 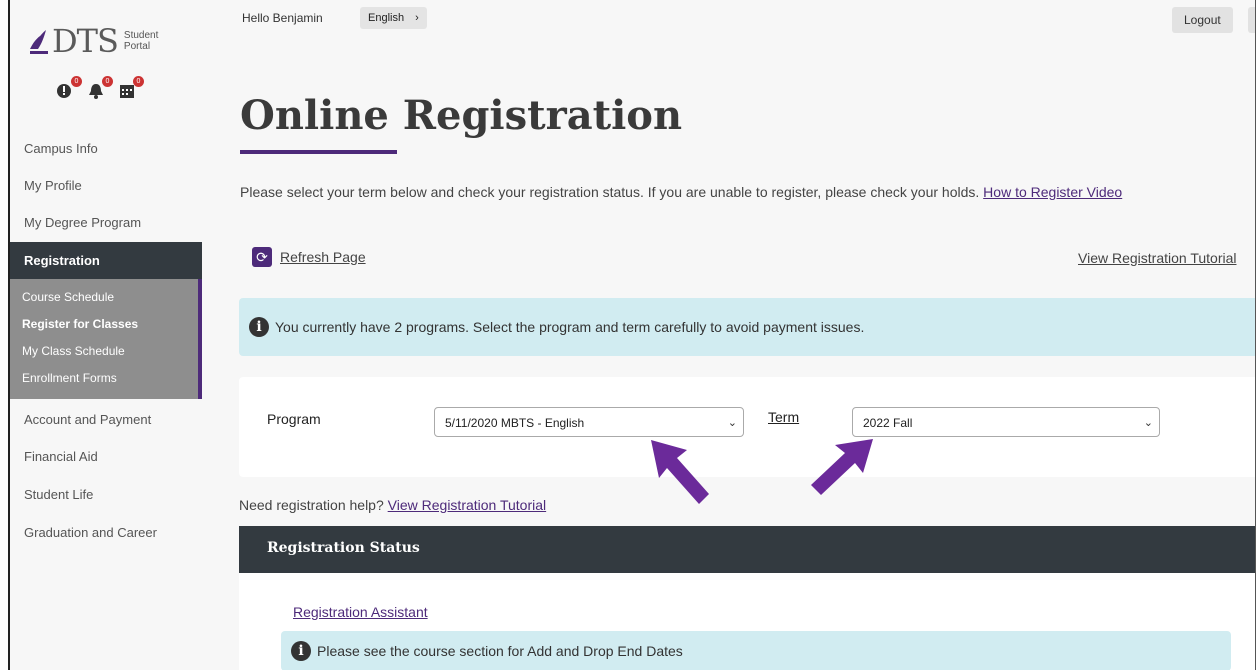 I want to click on alert-icon: 0, so click(x=69, y=88).